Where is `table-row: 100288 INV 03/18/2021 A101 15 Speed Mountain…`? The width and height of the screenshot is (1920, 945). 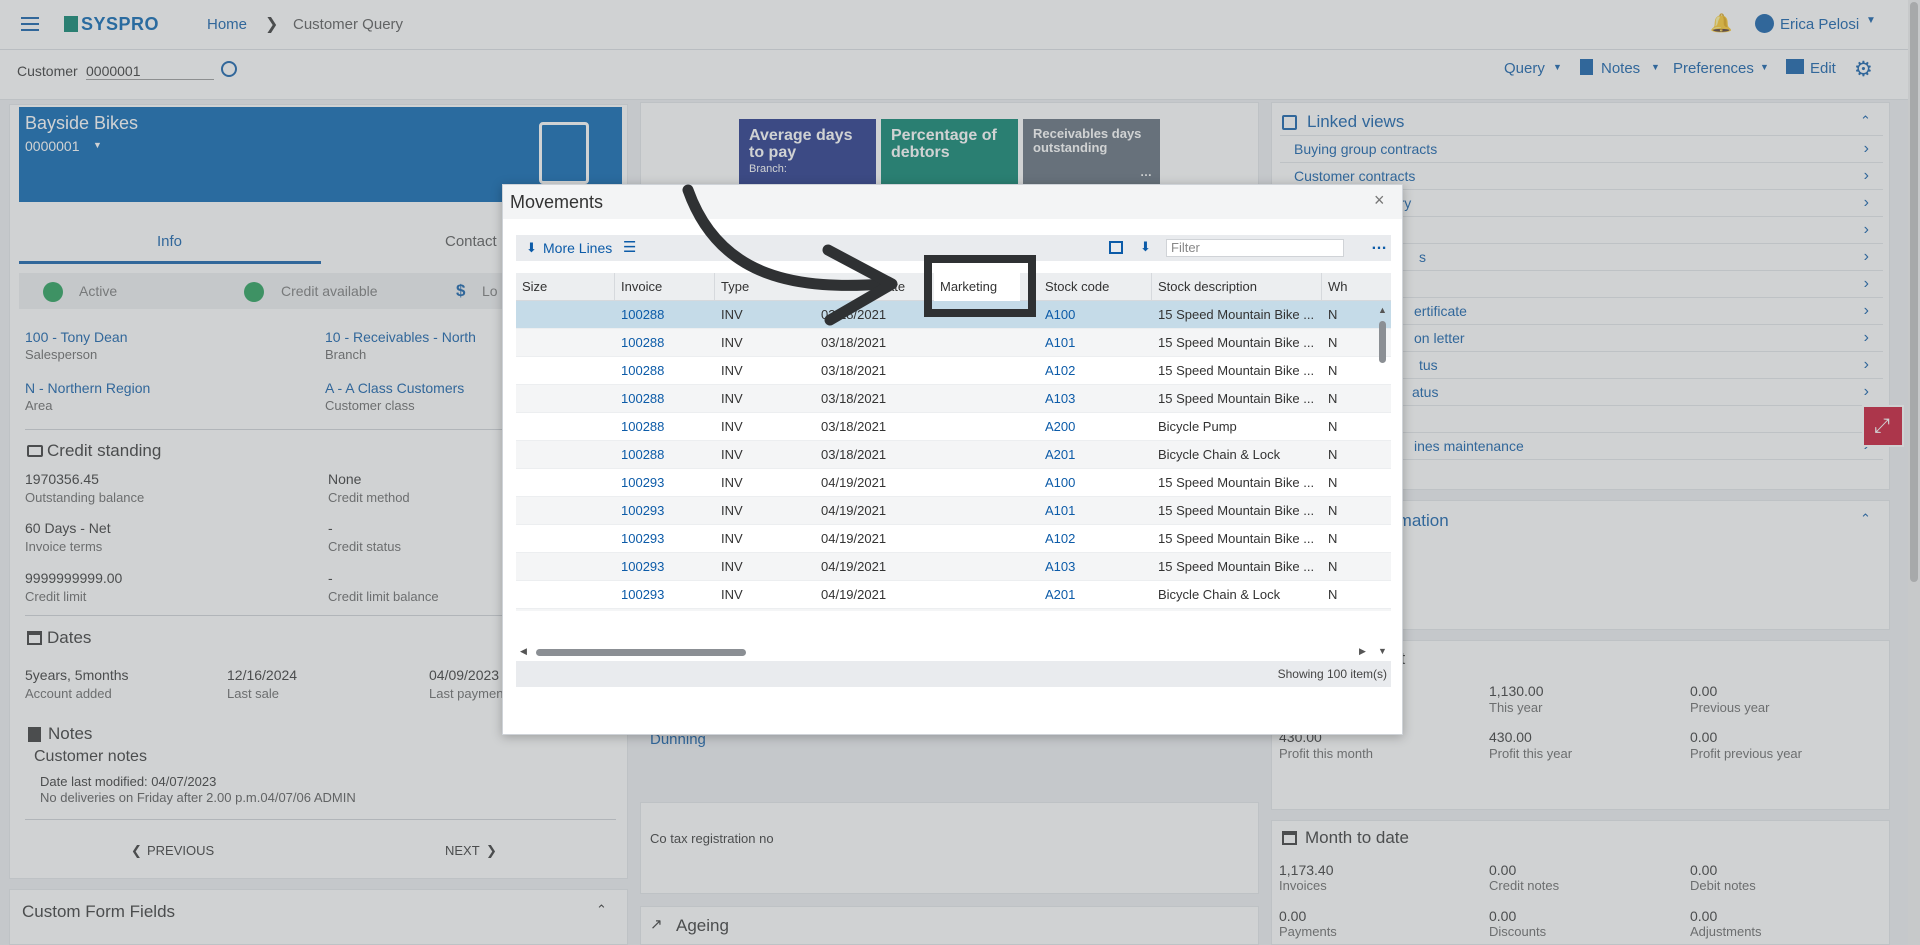 table-row: 100288 INV 03/18/2021 A101 15 Speed Mountain… is located at coordinates (953, 343).